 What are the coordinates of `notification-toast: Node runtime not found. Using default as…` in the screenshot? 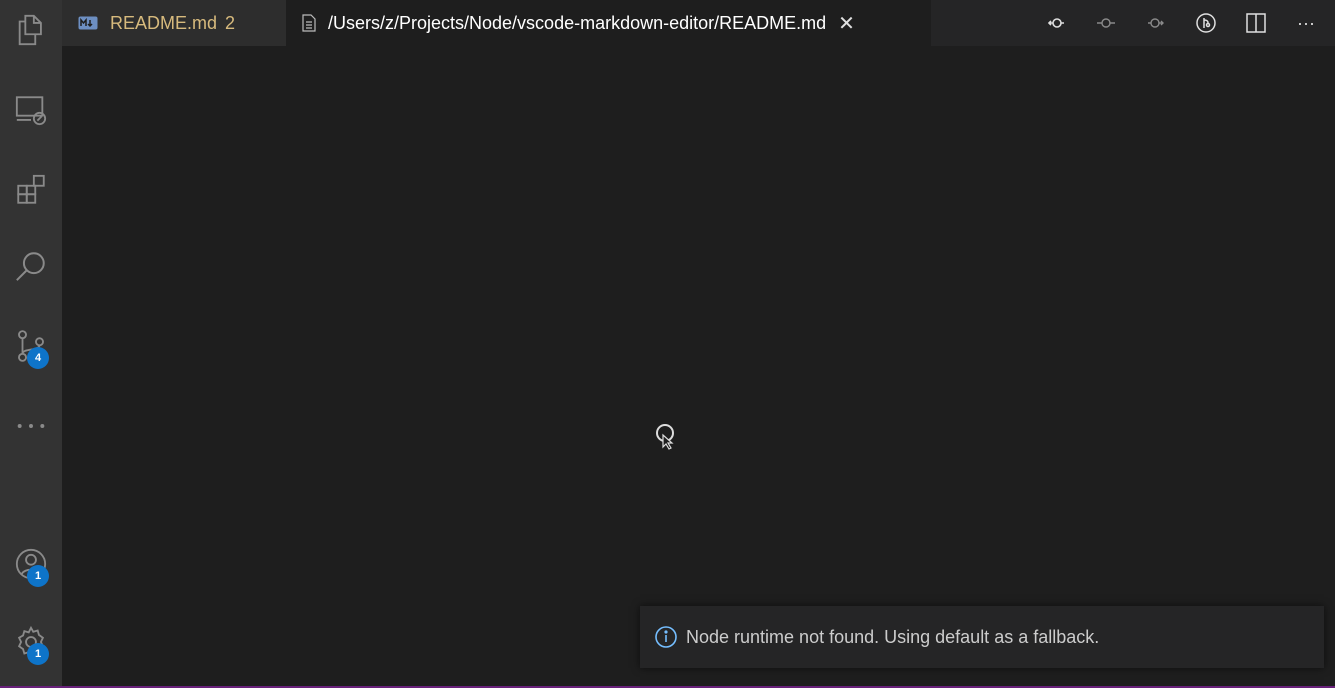 It's located at (982, 637).